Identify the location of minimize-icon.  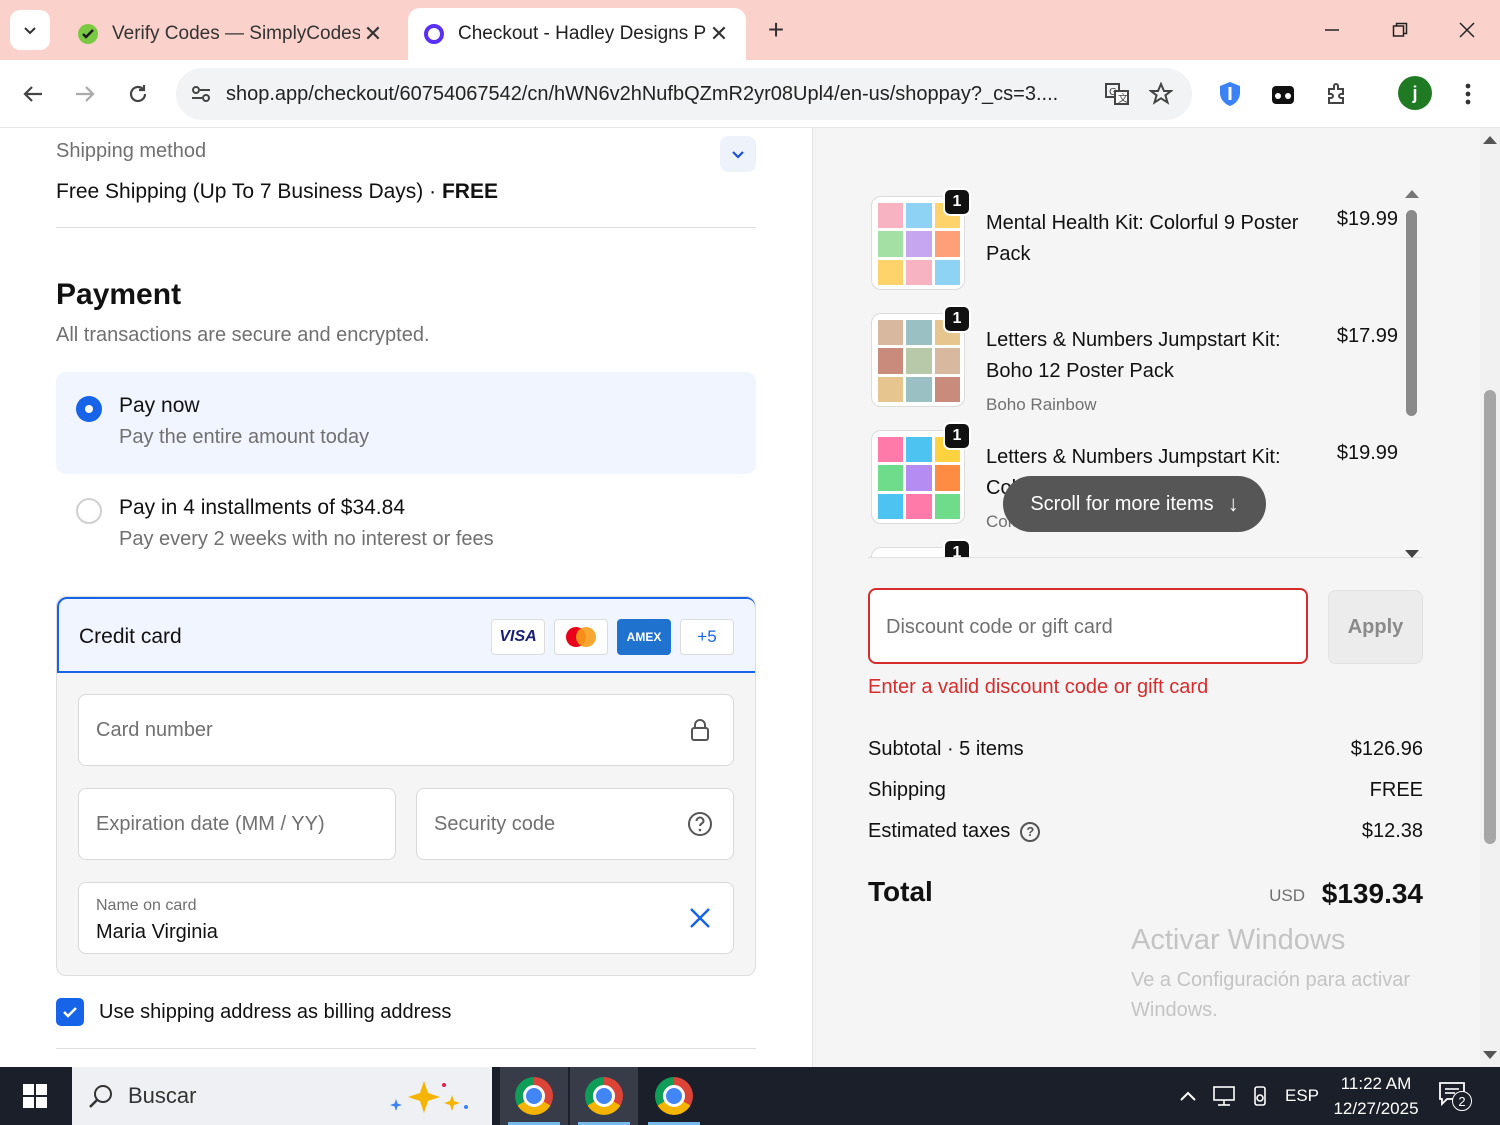
(1332, 30).